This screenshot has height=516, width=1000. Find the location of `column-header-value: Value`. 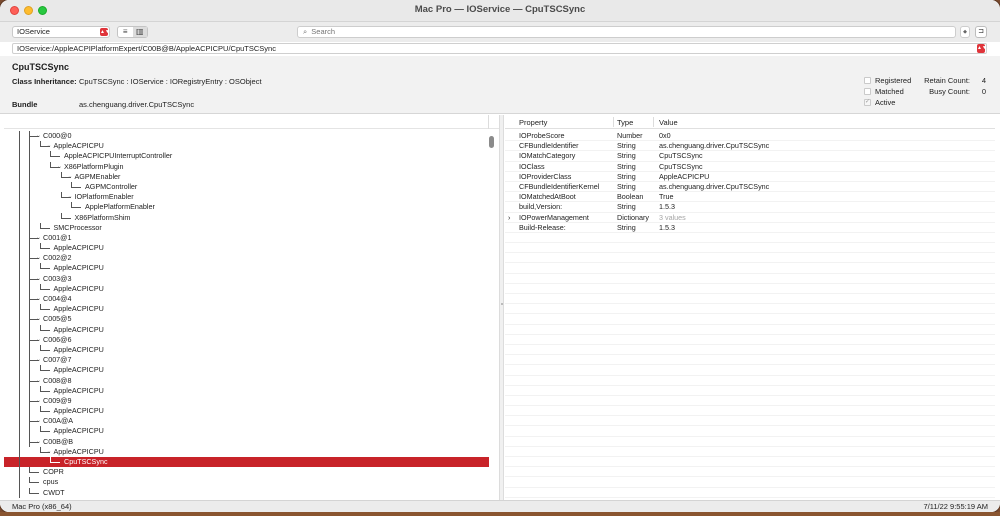

column-header-value: Value is located at coordinates (668, 122).